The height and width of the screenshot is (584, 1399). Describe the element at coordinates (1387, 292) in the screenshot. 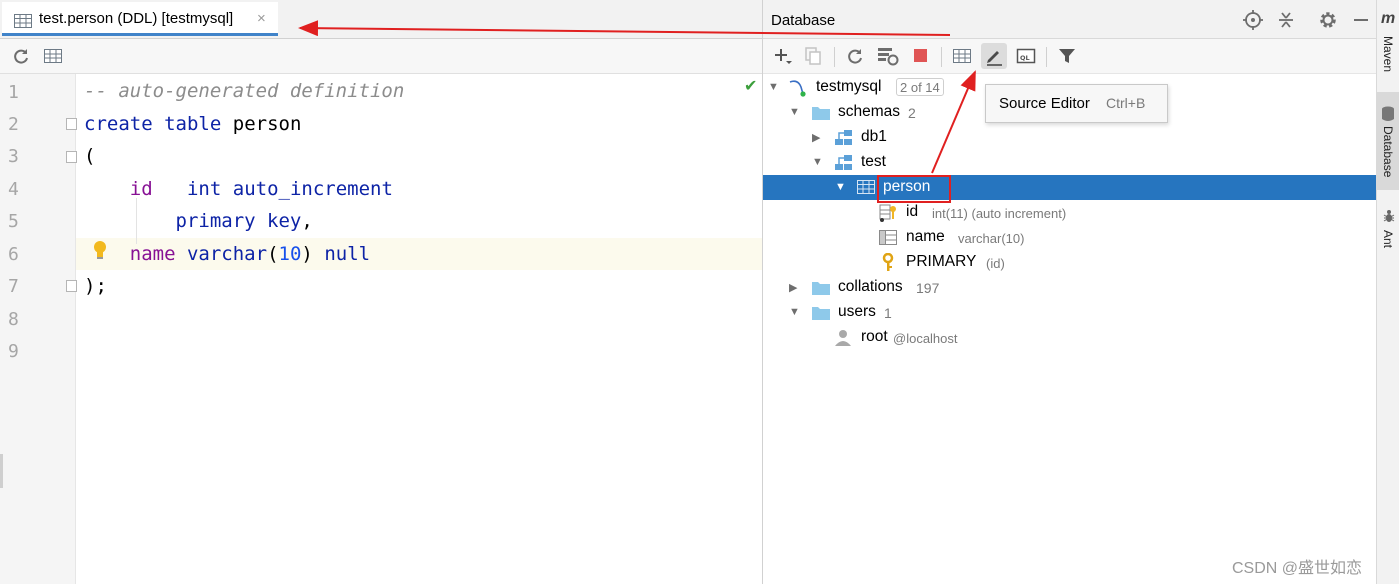

I see `right-tool-stripe: m Maven Database Ant` at that location.